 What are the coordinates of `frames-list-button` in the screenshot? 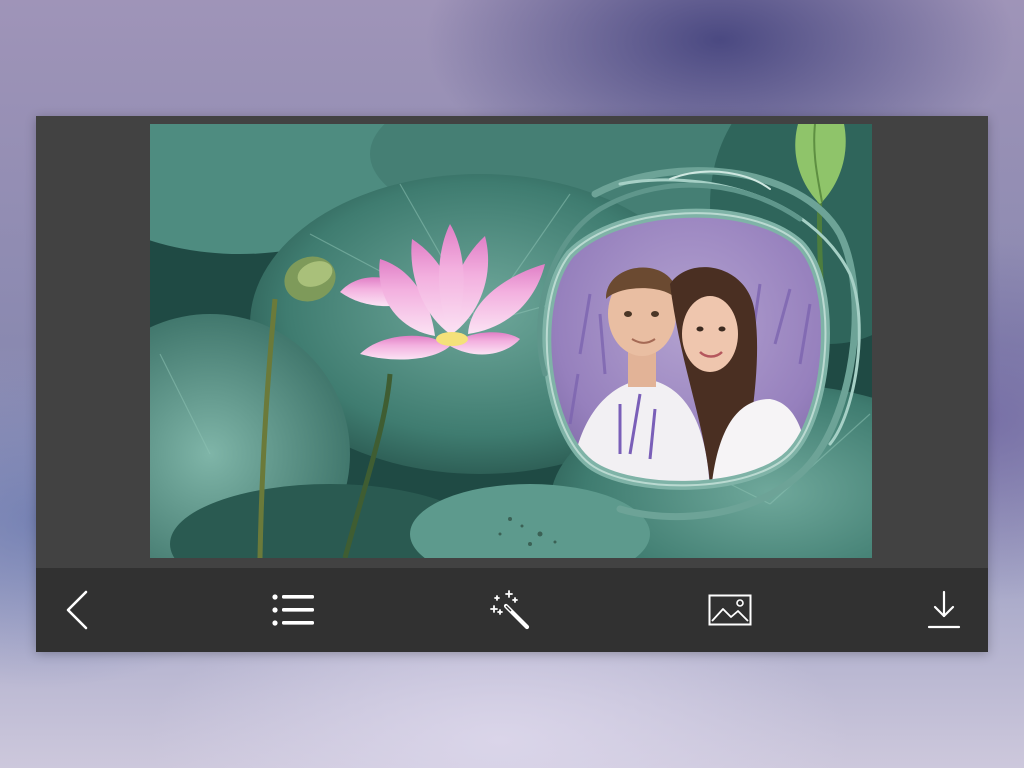 It's located at (294, 610).